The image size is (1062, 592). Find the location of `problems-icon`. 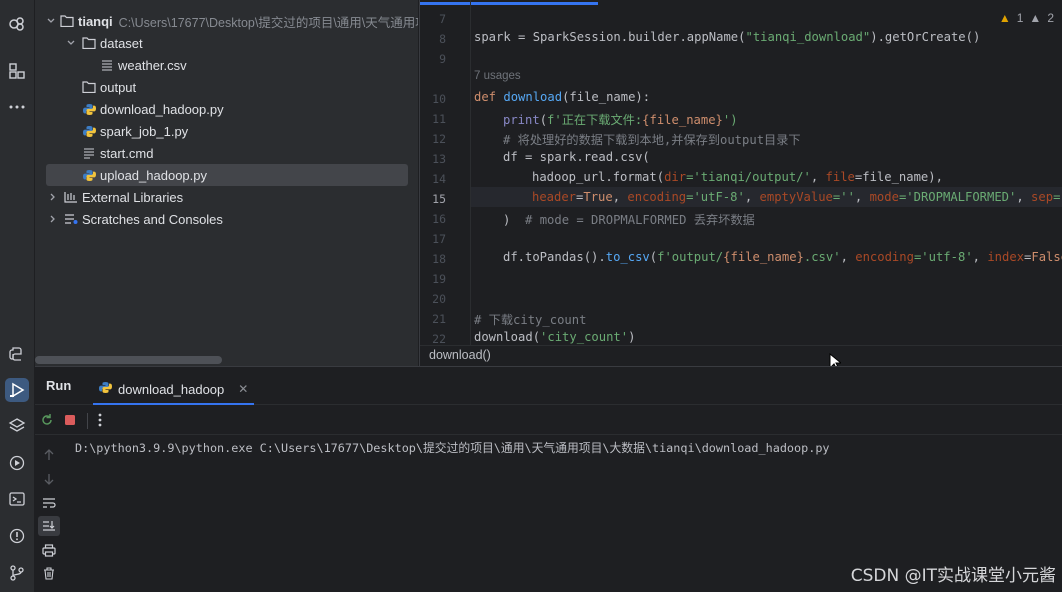

problems-icon is located at coordinates (17, 536).